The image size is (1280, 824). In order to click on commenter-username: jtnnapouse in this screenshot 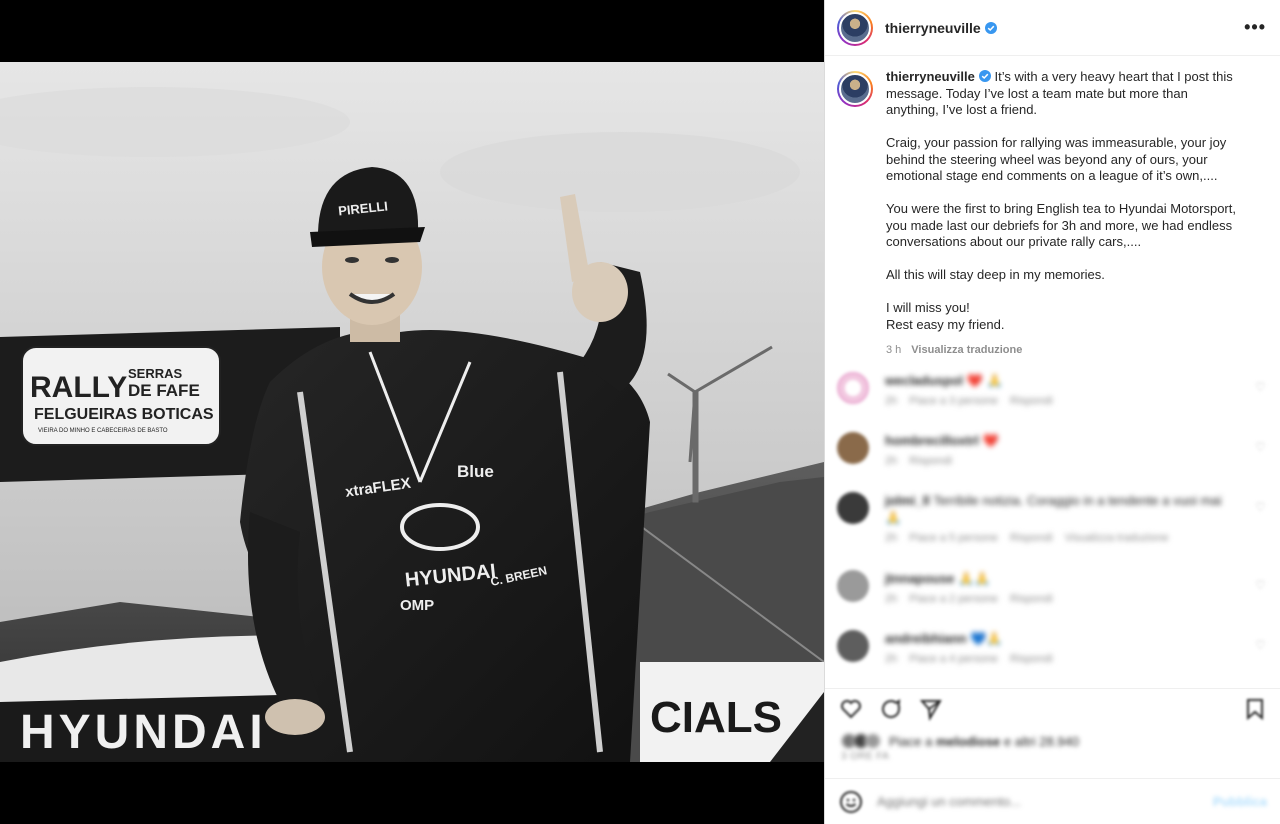, I will do `click(919, 578)`.